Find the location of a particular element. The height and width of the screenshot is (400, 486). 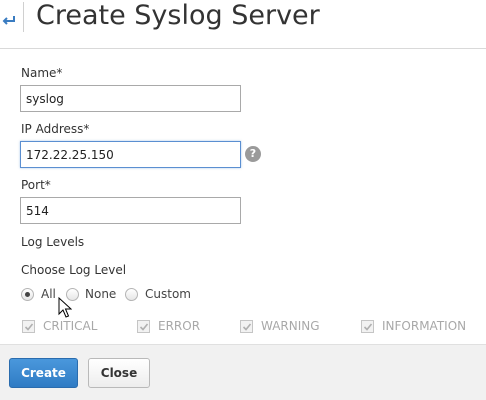

radio-all is located at coordinates (27, 294).